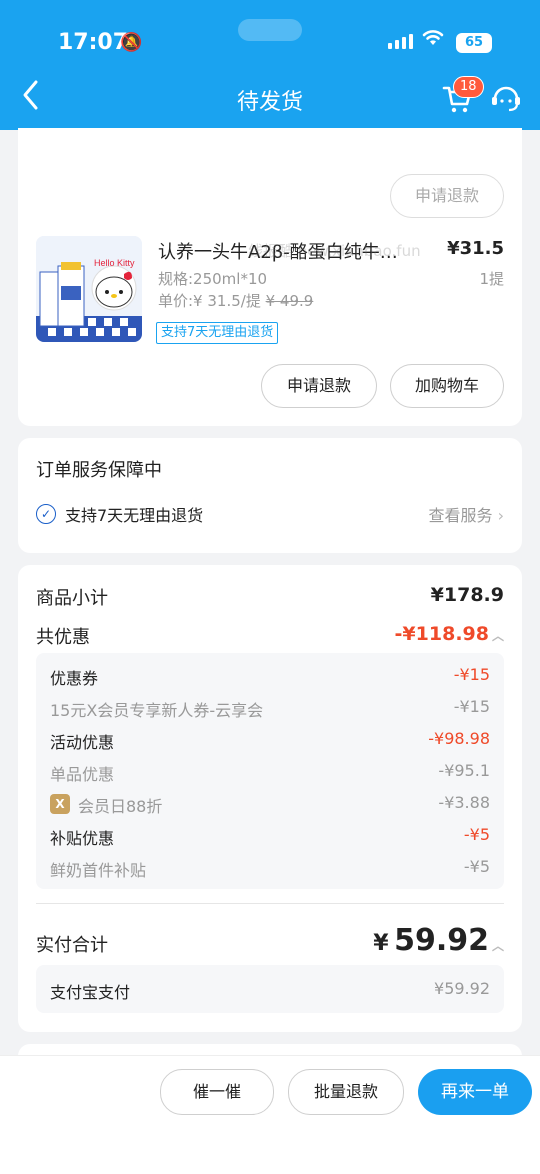 Image resolution: width=540 pixels, height=1174 pixels. I want to click on activity-value: -¥98.98, so click(459, 738).